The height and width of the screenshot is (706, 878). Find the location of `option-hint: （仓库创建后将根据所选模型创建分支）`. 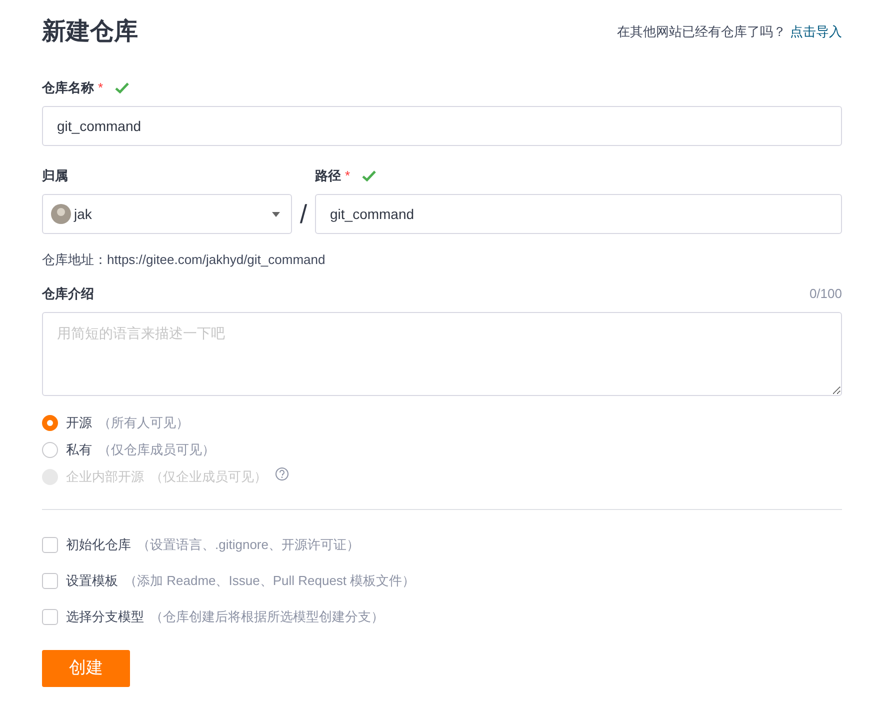

option-hint: （仓库创建后将根据所选模型创建分支） is located at coordinates (267, 617).